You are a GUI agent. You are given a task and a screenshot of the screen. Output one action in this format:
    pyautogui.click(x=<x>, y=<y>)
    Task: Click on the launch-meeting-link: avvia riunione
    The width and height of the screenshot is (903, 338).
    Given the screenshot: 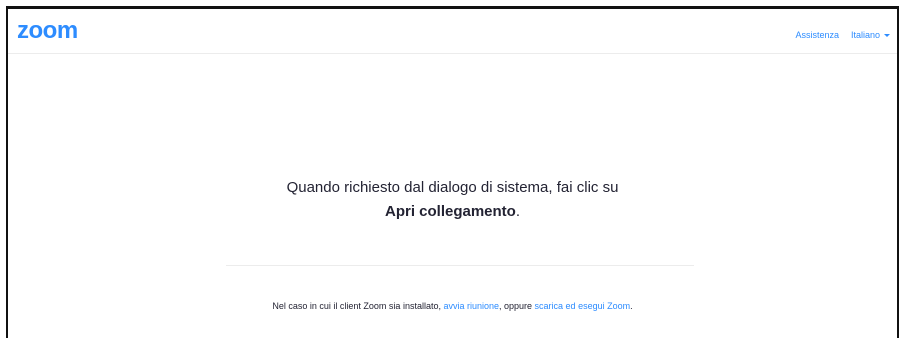 What is the action you would take?
    pyautogui.click(x=471, y=306)
    